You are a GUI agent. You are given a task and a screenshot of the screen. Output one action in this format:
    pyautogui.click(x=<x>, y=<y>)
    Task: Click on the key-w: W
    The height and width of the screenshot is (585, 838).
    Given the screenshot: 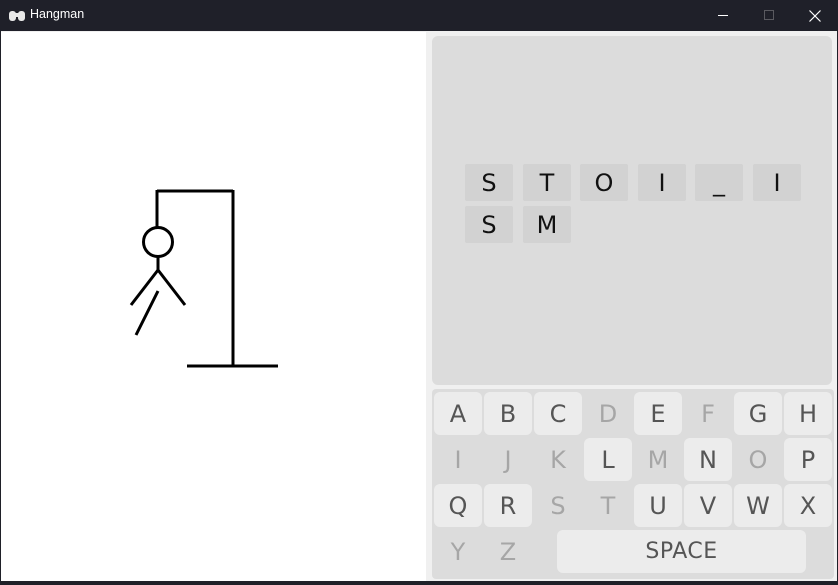 What is the action you would take?
    pyautogui.click(x=758, y=505)
    